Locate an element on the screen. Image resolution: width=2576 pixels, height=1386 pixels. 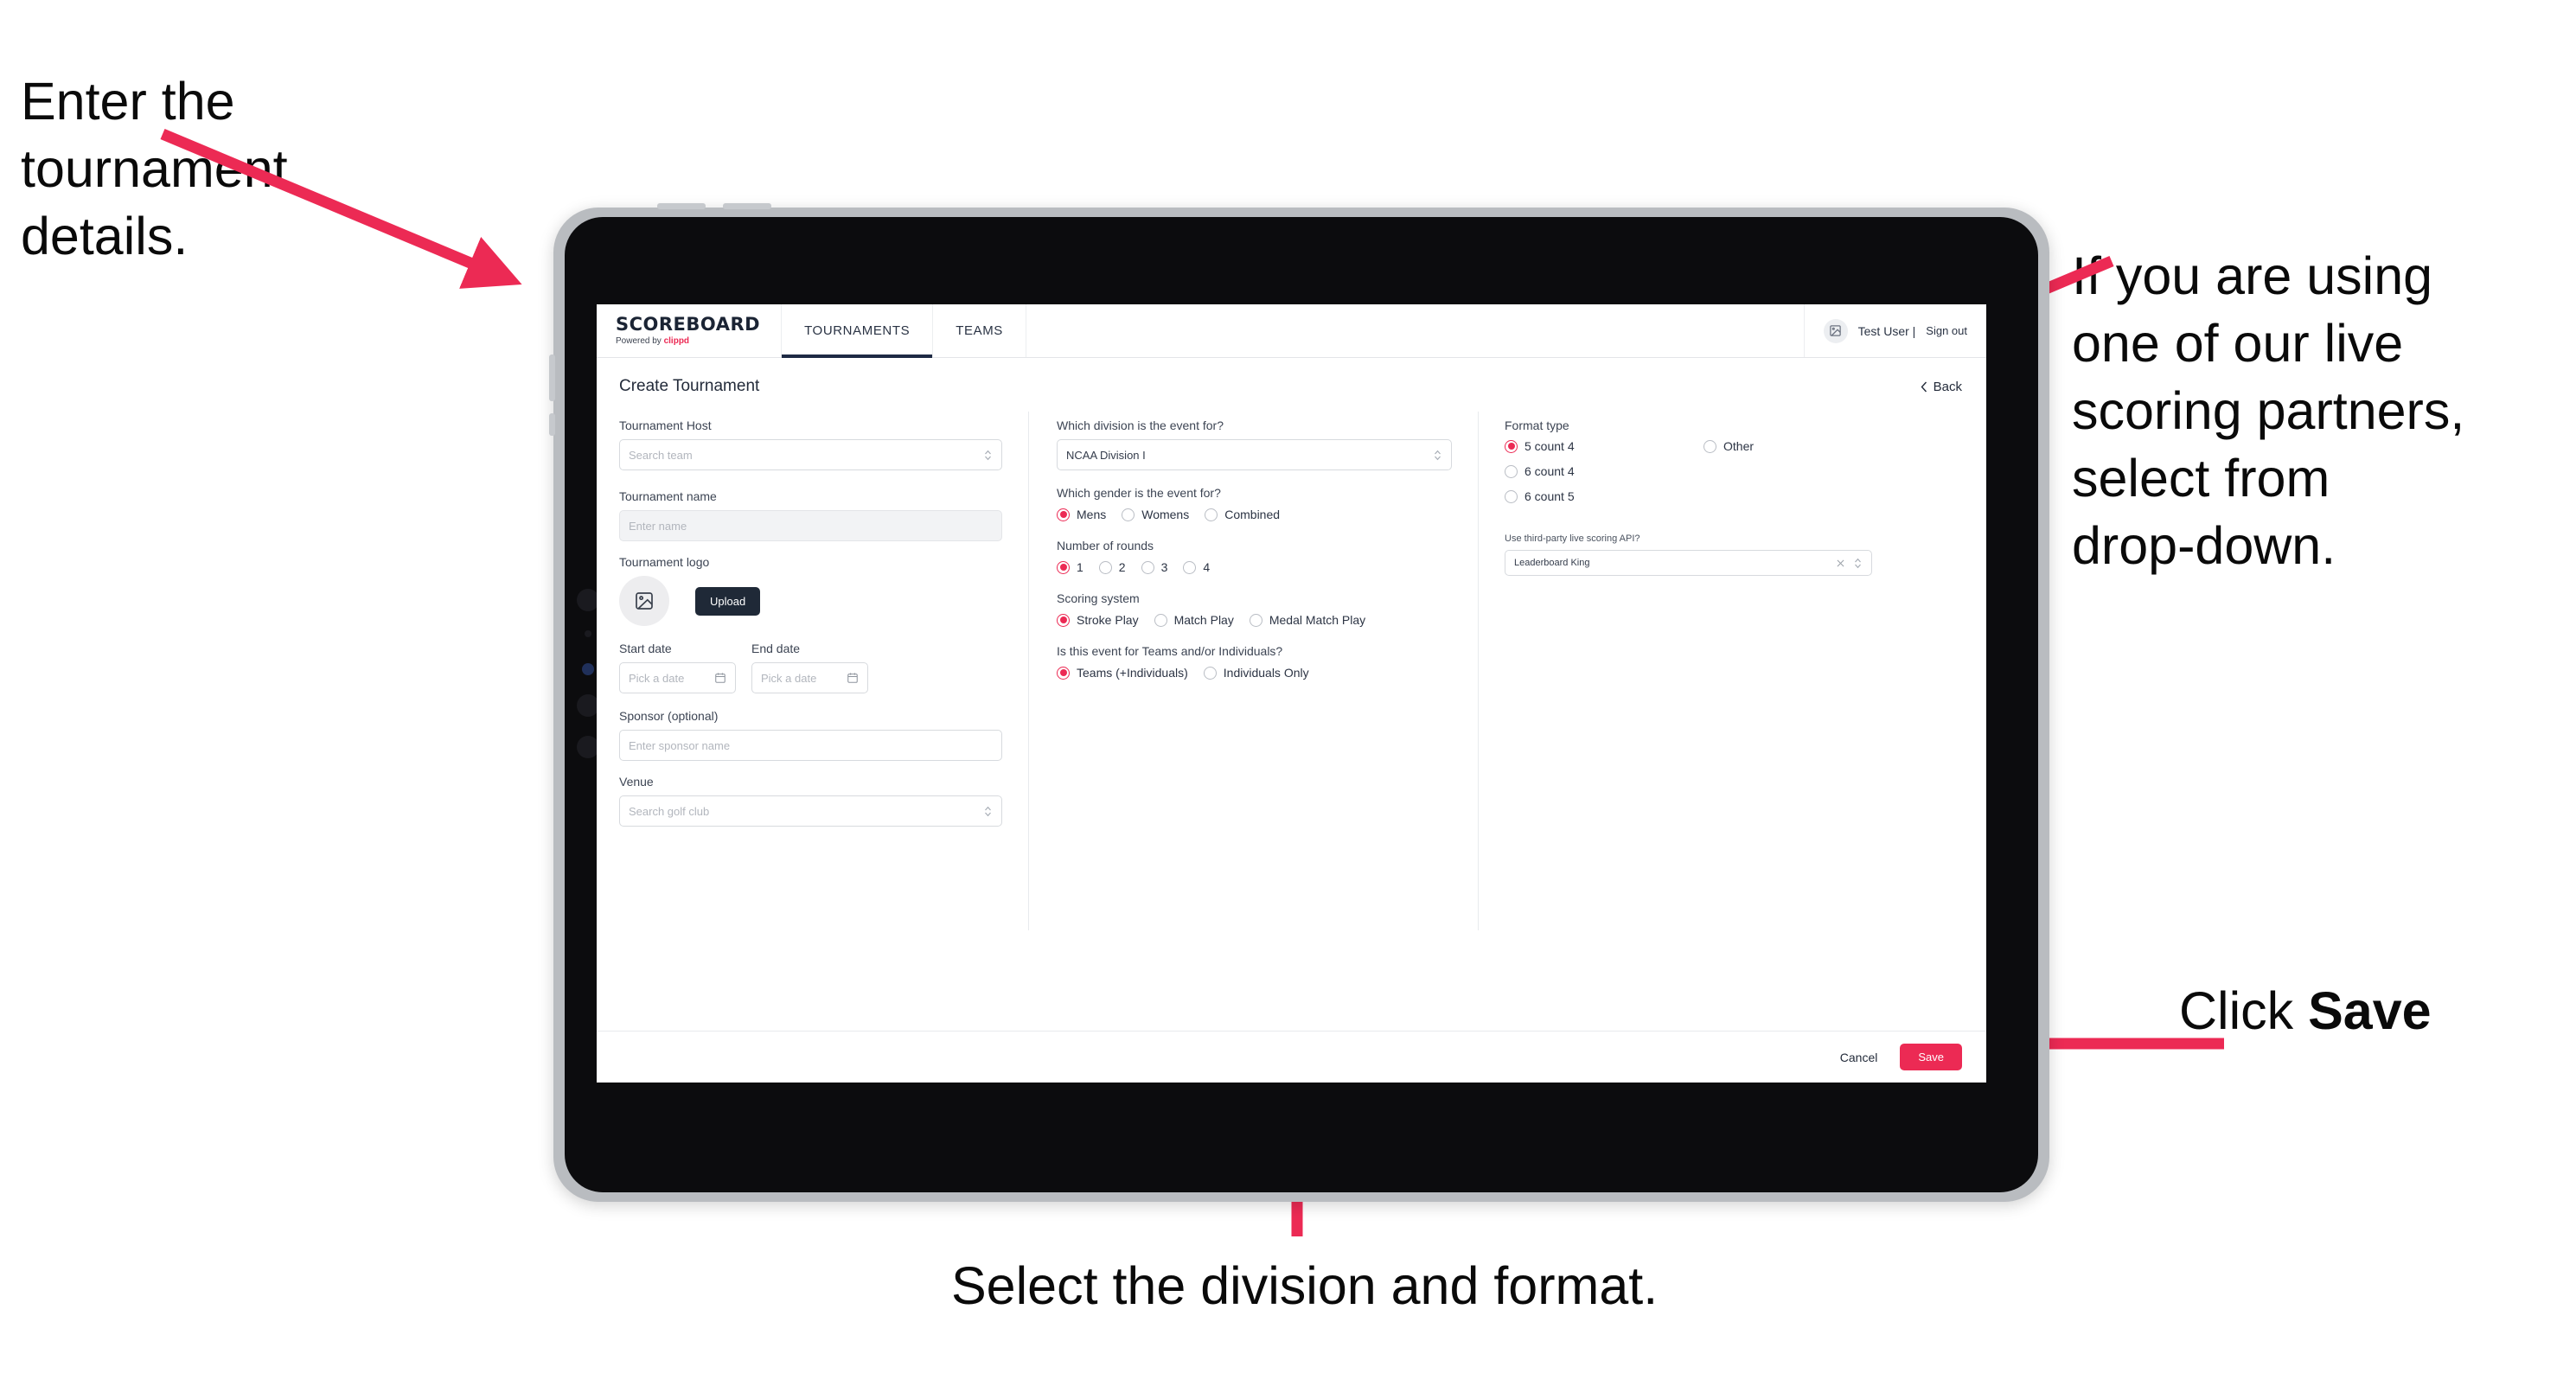
label-tournament-name: Tournament name is located at coordinates (668, 496).